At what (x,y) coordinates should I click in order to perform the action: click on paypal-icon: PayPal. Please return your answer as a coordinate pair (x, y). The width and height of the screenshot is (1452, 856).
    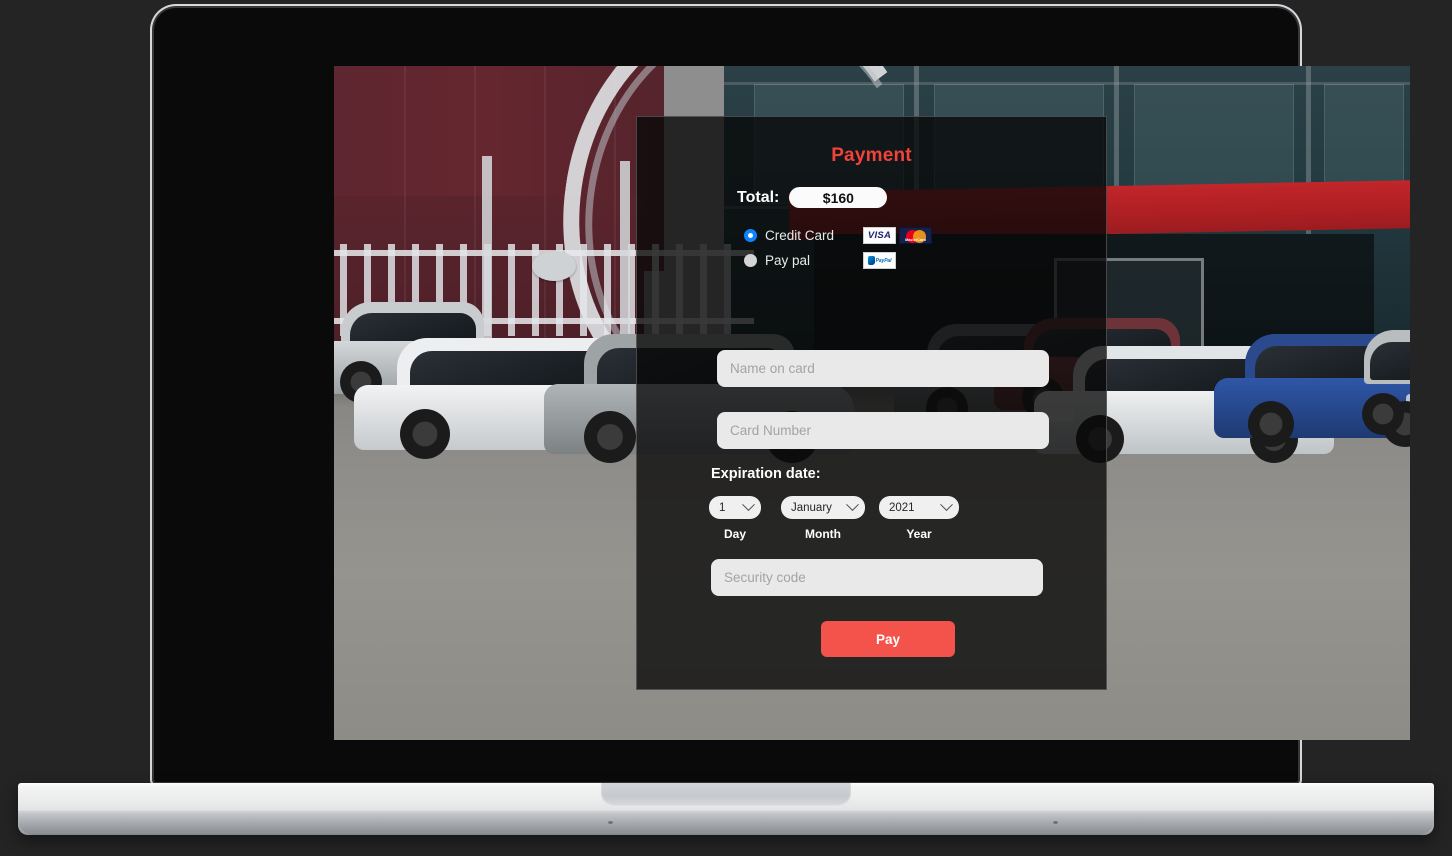
    Looking at the image, I should click on (879, 260).